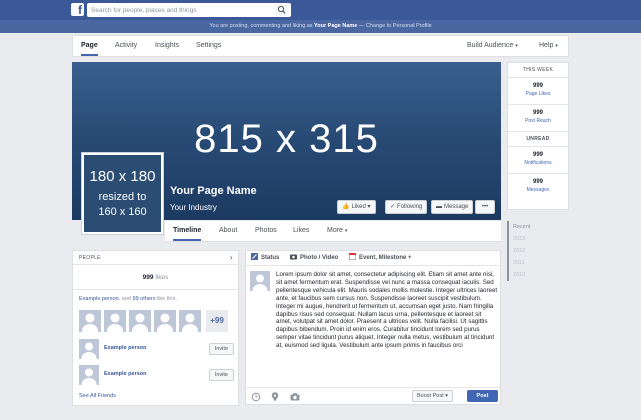 The width and height of the screenshot is (641, 420). What do you see at coordinates (97, 396) in the screenshot?
I see `see-all-friends-link: See All Friends` at bounding box center [97, 396].